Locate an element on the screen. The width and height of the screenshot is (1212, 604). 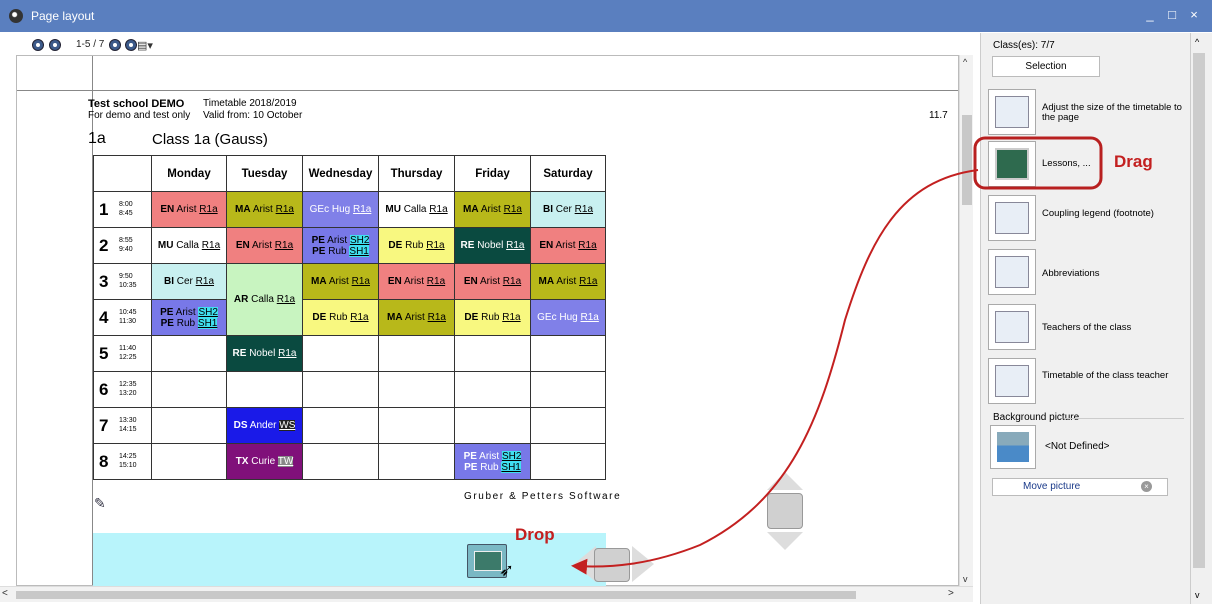
app-icon is located at coordinates (16, 16).